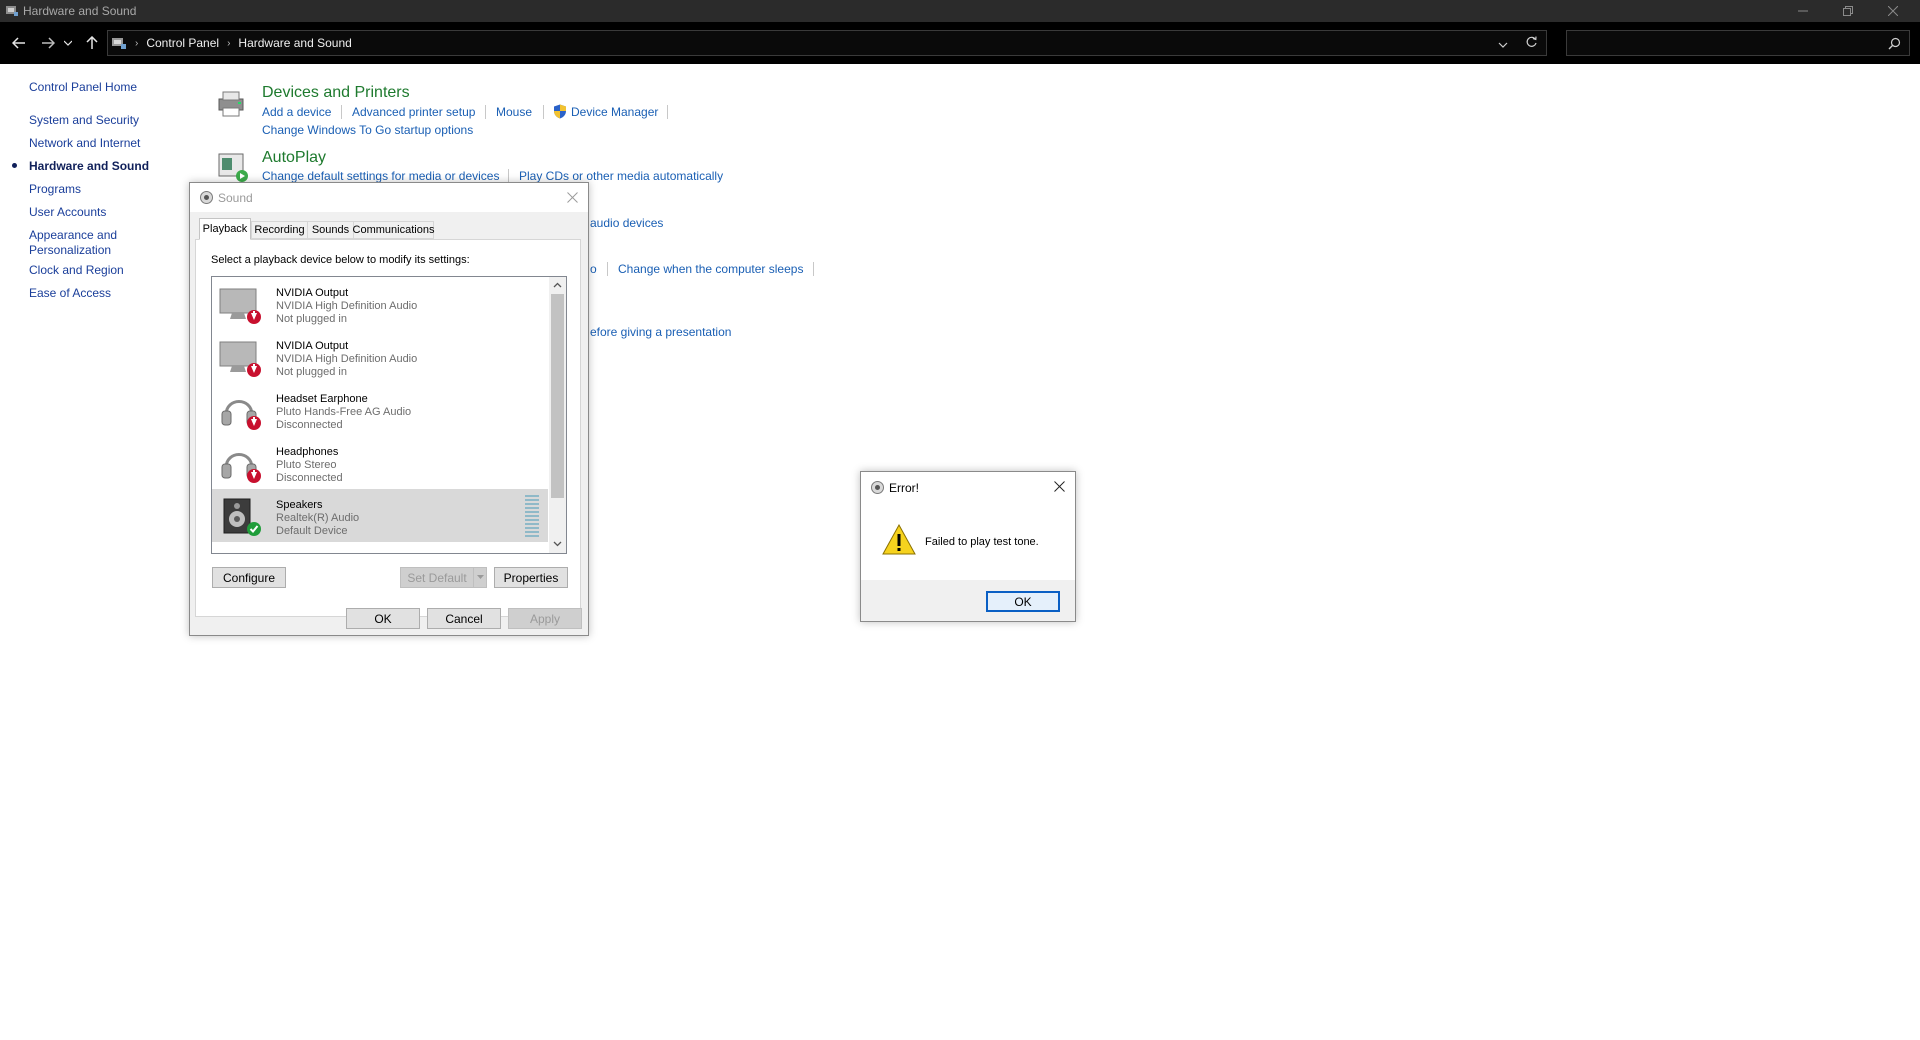 Image resolution: width=1920 pixels, height=1040 pixels. Describe the element at coordinates (84, 120) in the screenshot. I see `nav-system-and-security: System and Security` at that location.